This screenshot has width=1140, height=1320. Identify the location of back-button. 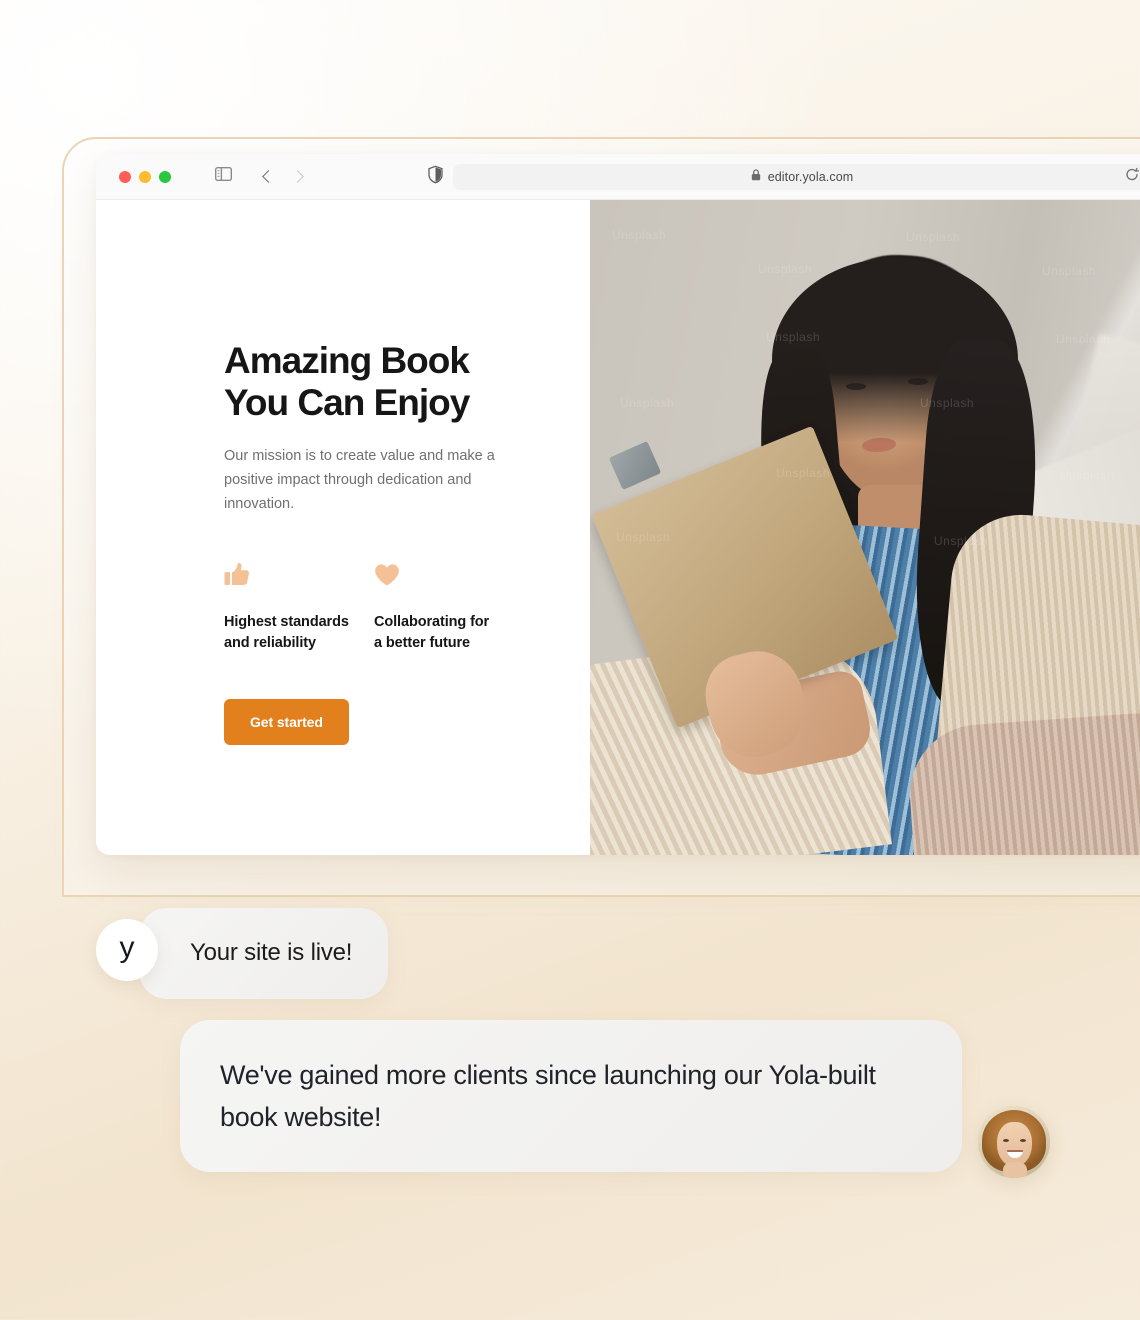
(267, 177).